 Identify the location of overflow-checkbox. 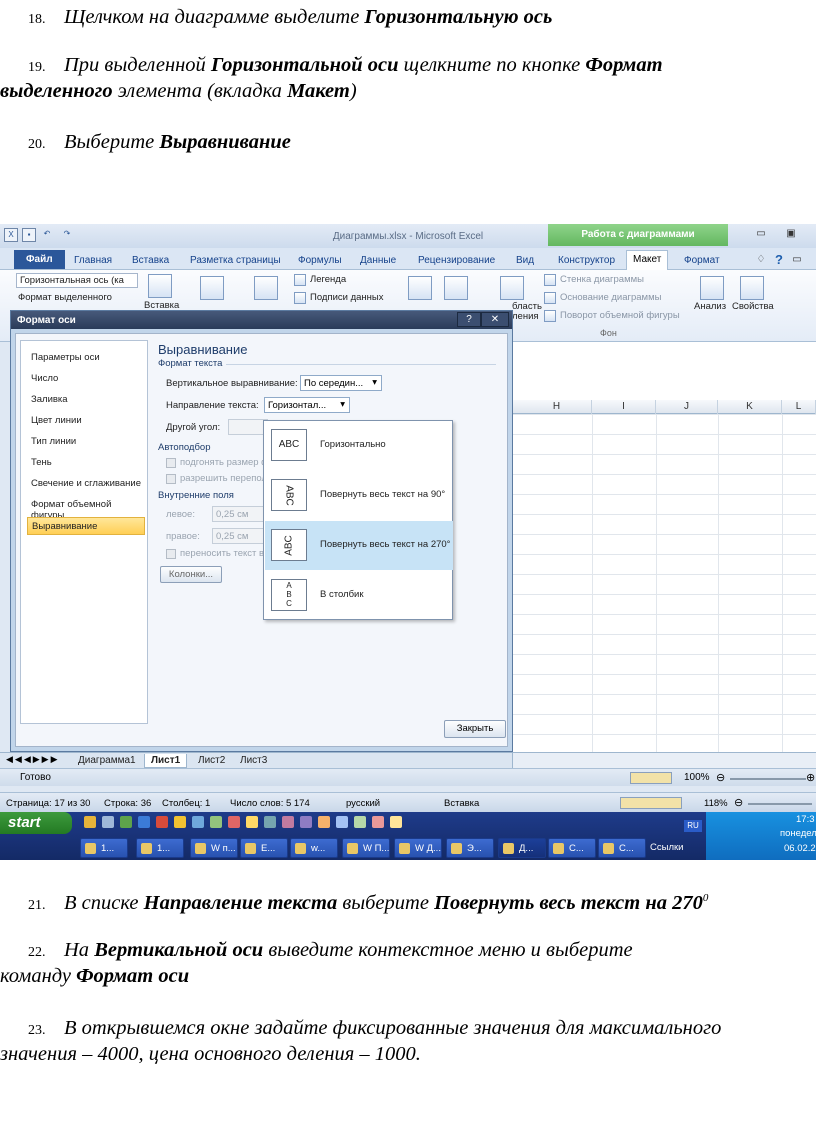
(171, 479).